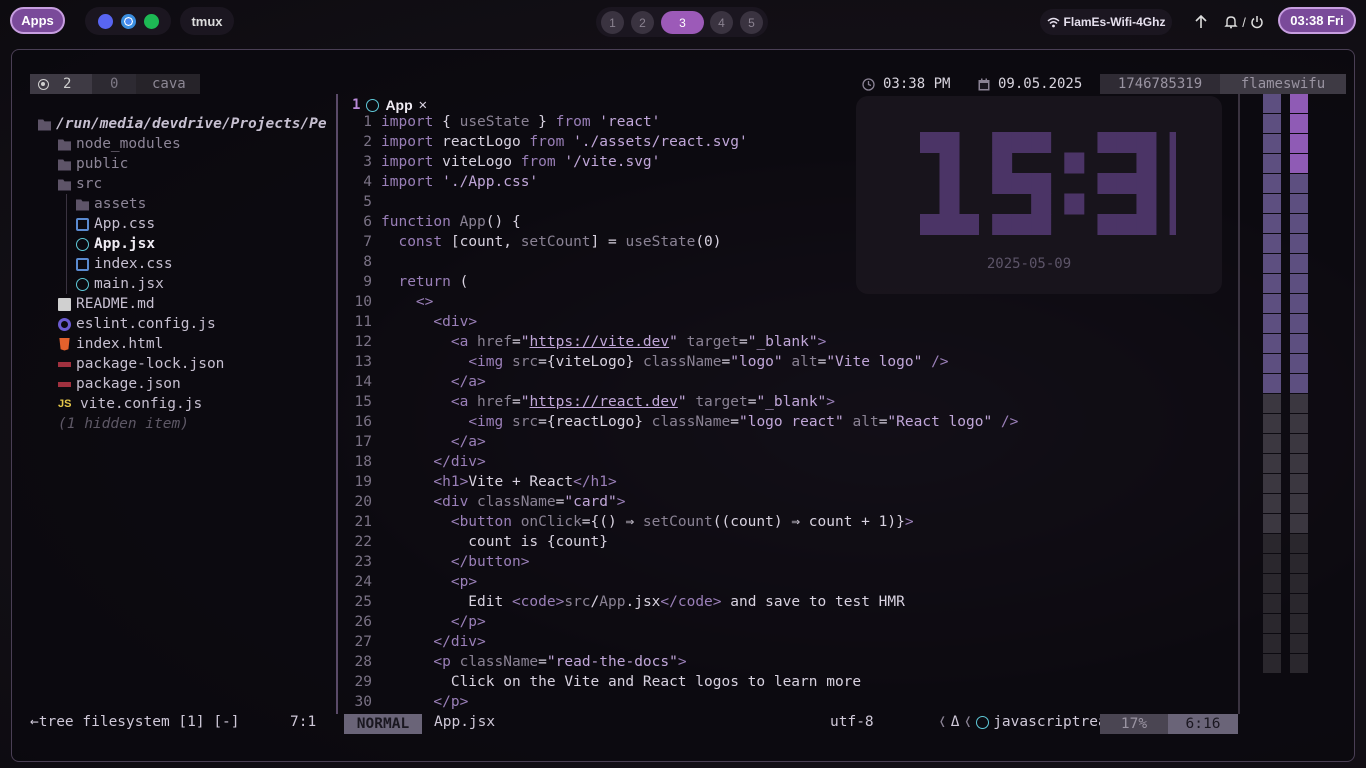 This screenshot has width=1366, height=768. Describe the element at coordinates (363, 662) in the screenshot. I see `line-number: 28` at that location.